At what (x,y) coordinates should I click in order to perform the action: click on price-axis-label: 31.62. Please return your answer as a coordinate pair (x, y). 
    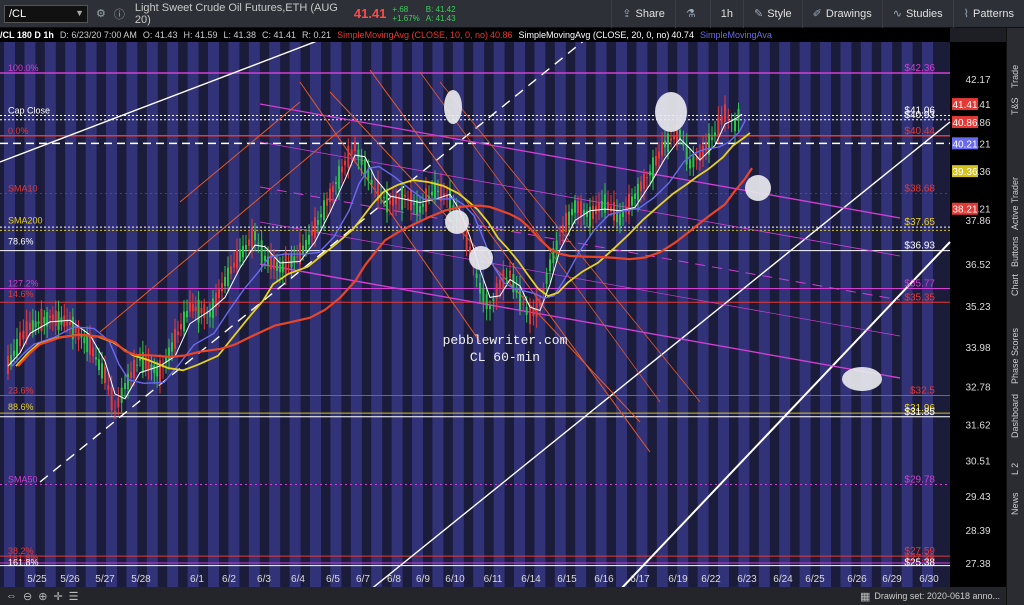
    Looking at the image, I should click on (977, 425).